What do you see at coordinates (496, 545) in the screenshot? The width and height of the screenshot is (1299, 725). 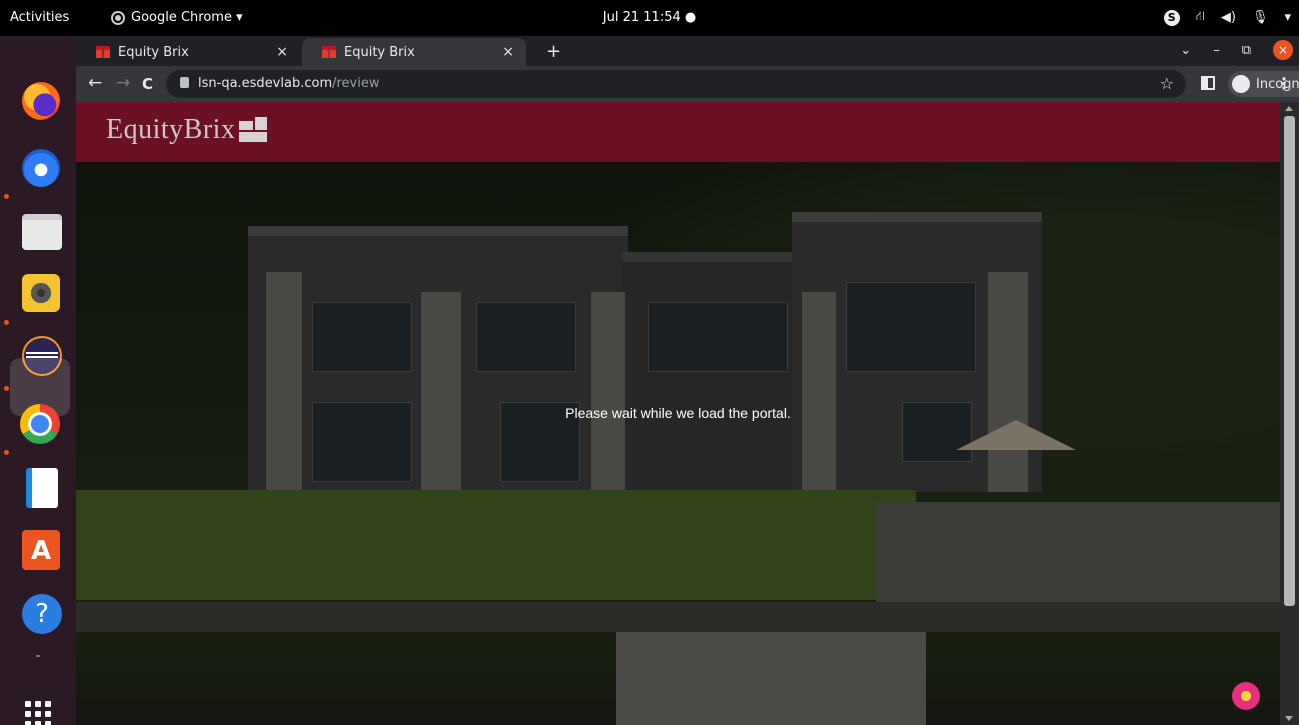 I see `lawn` at bounding box center [496, 545].